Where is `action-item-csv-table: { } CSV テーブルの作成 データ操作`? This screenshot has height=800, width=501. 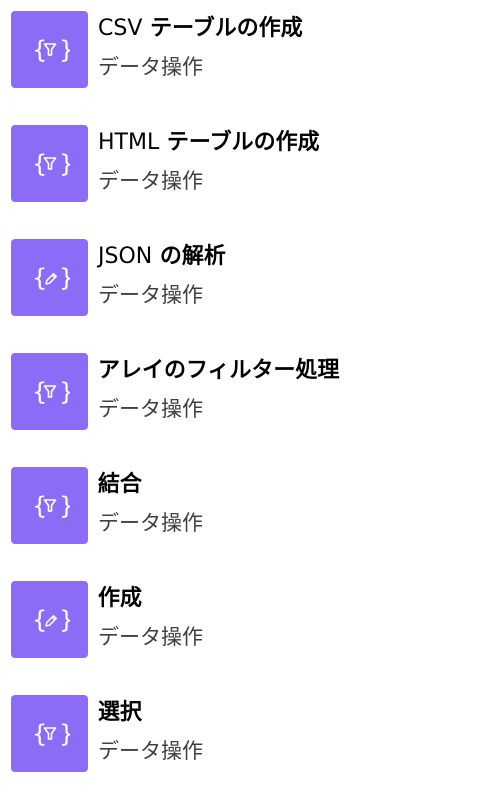
action-item-csv-table: { } CSV テーブルの作成 データ操作 is located at coordinates (250, 50).